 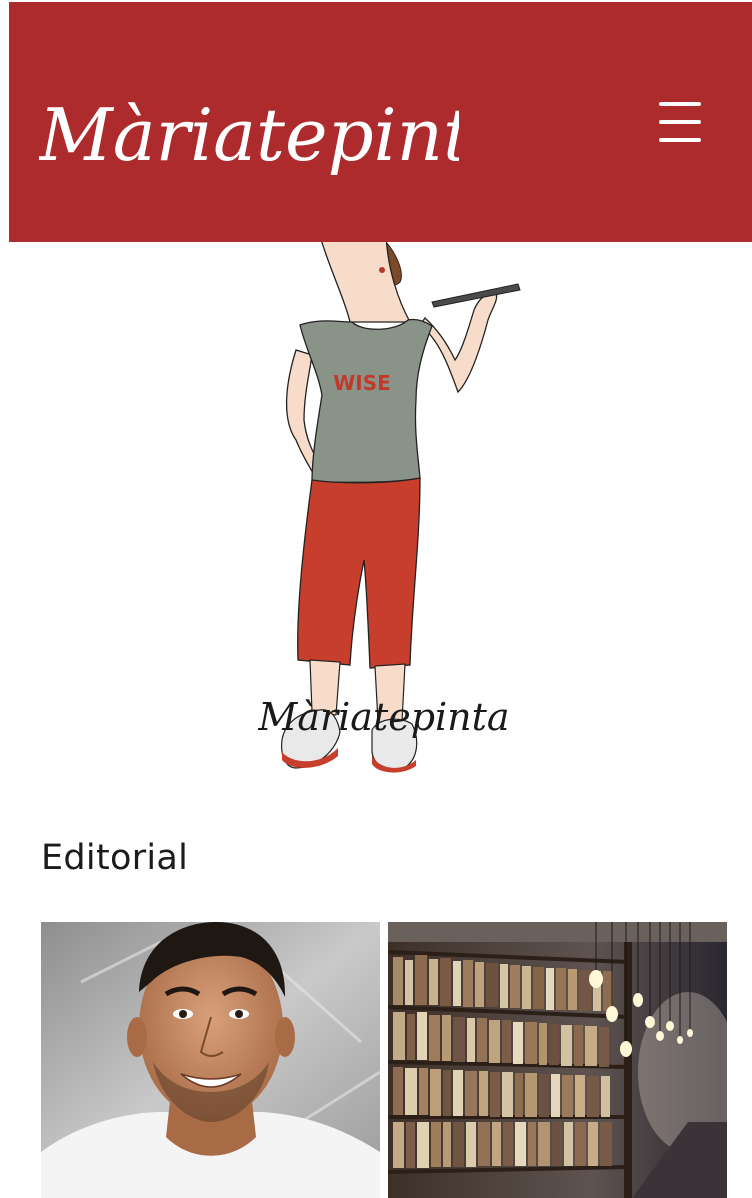 I want to click on menu-bar-top, so click(x=680, y=104).